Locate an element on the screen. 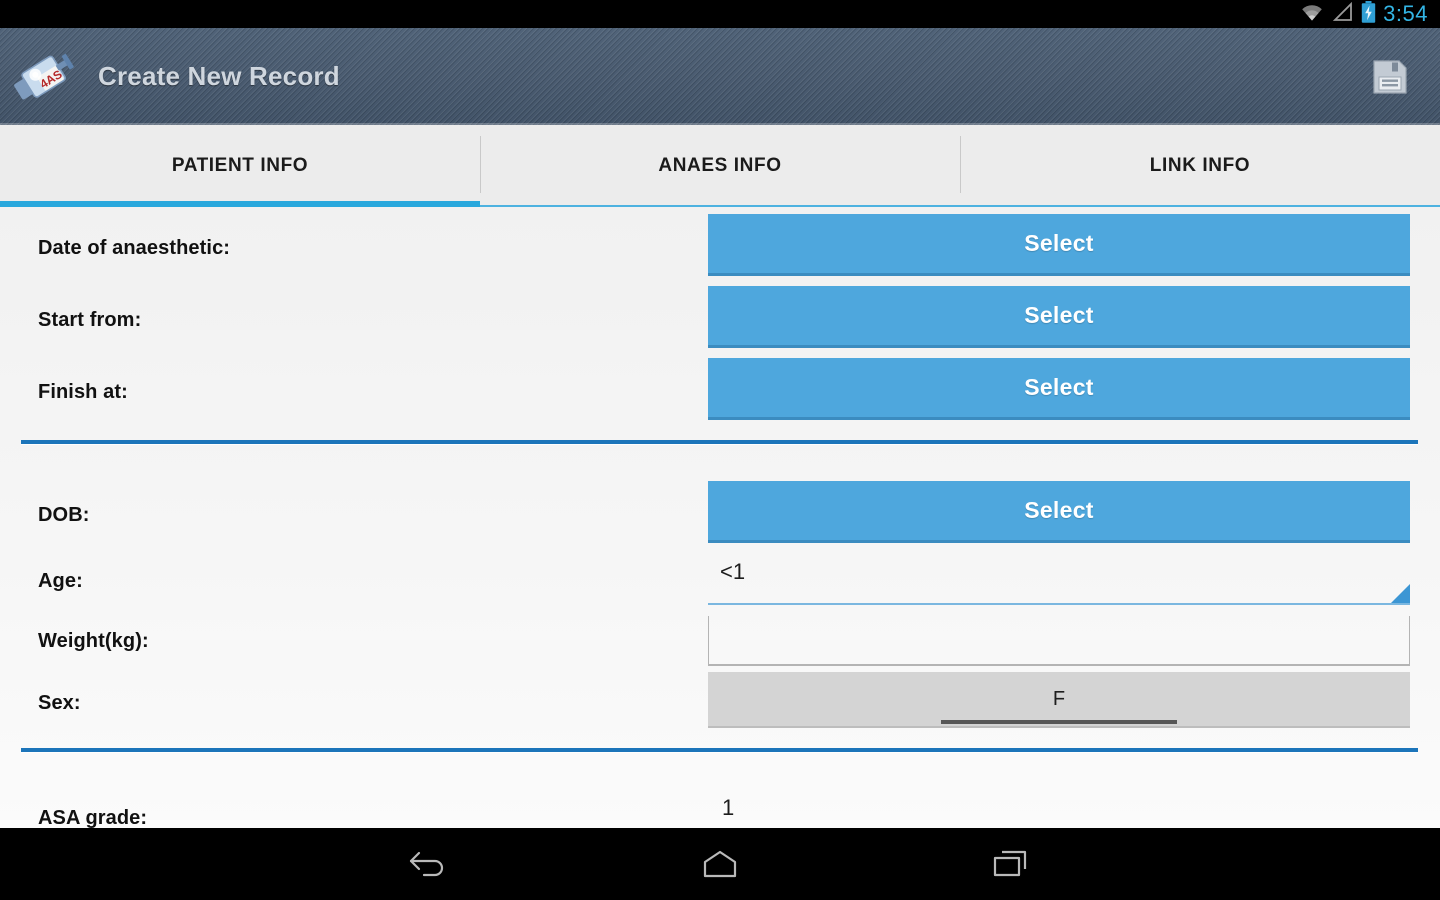  save-floppy-icon is located at coordinates (1390, 76).